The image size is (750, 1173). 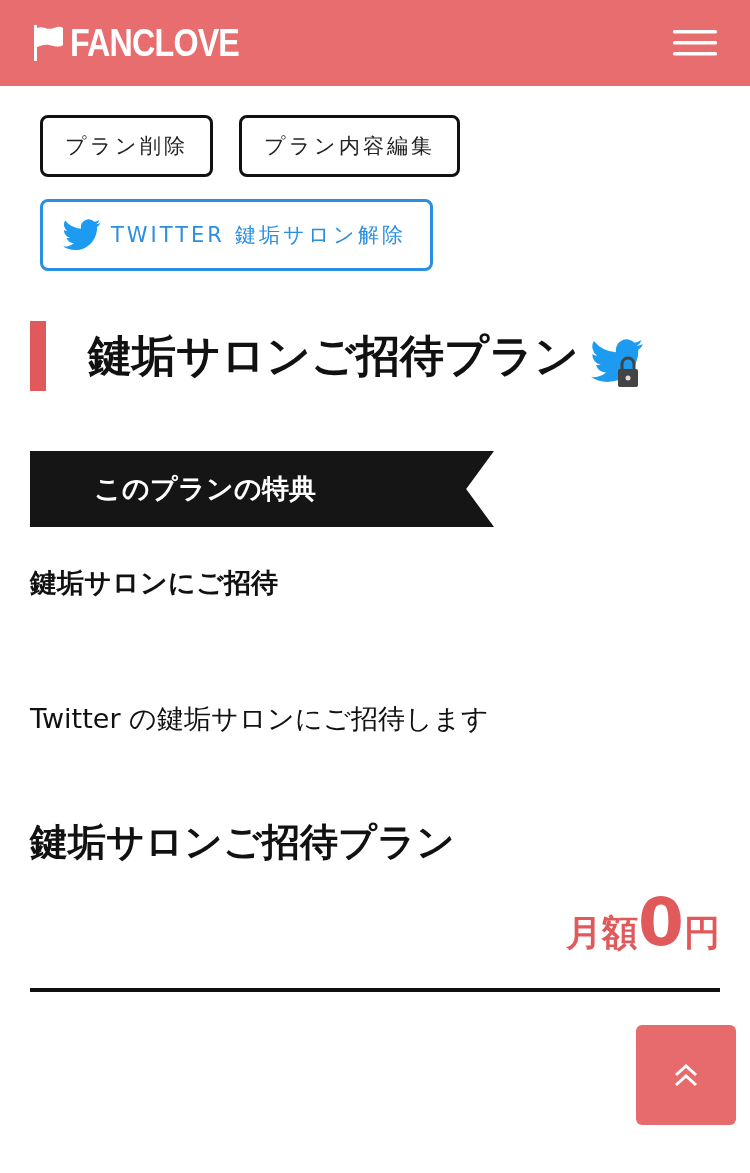 I want to click on plan-button: プラン削除, so click(x=126, y=146).